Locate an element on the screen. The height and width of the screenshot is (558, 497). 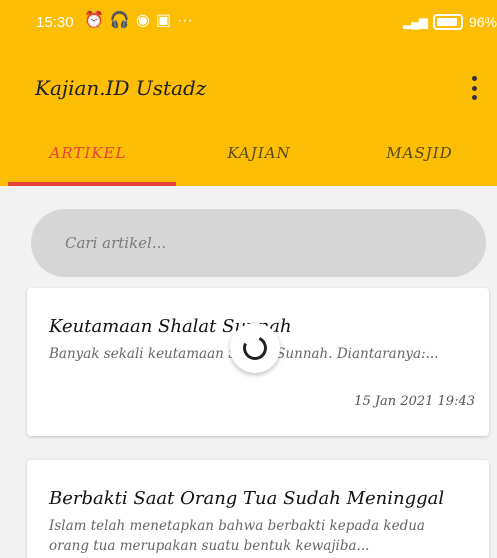
status-right: ▂▄▆ 96% is located at coordinates (450, 22).